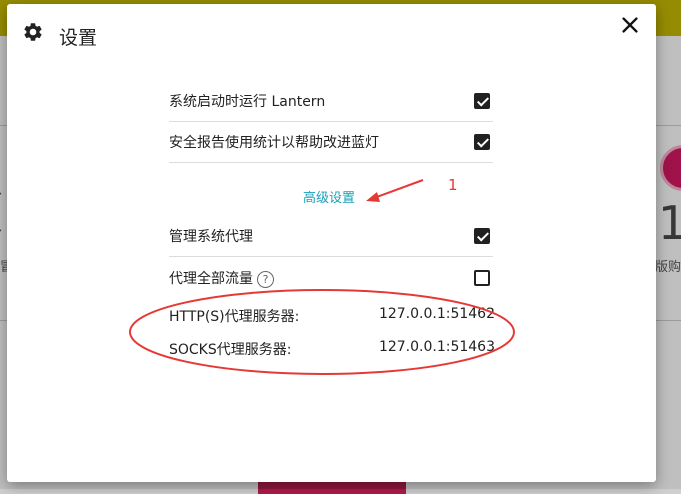 The image size is (681, 494). I want to click on option-label: 代理全部流量, so click(211, 279).